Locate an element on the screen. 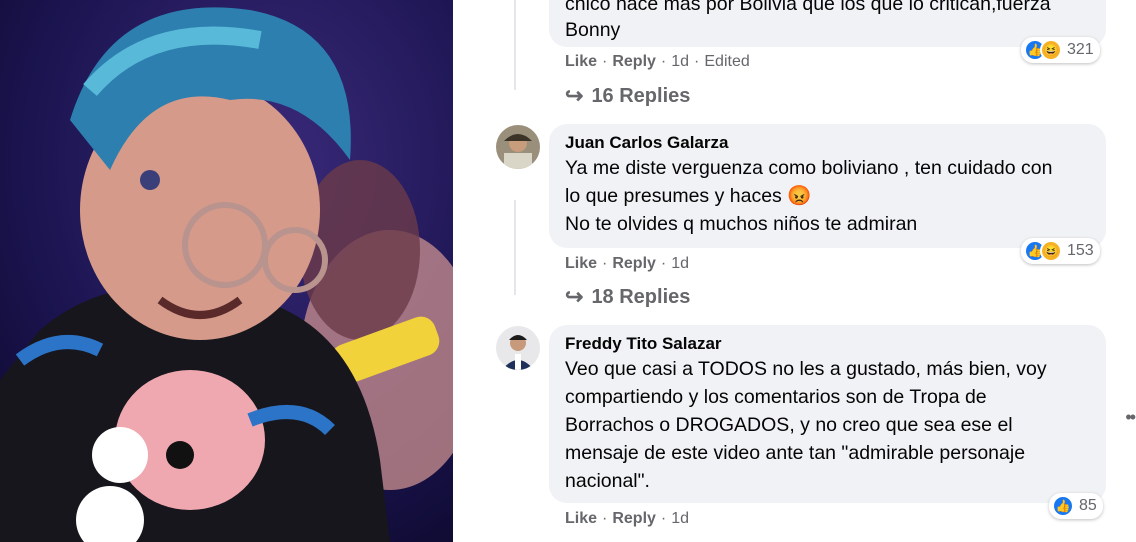 The height and width of the screenshot is (542, 1136). reaction-count: 321 is located at coordinates (1080, 49).